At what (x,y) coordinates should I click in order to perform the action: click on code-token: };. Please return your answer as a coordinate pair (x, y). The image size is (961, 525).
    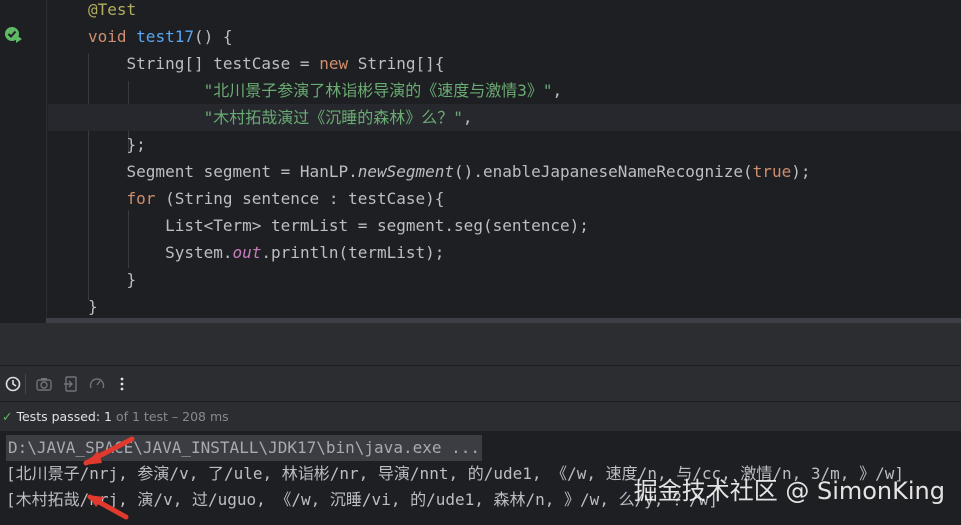
    Looking at the image, I should click on (117, 144).